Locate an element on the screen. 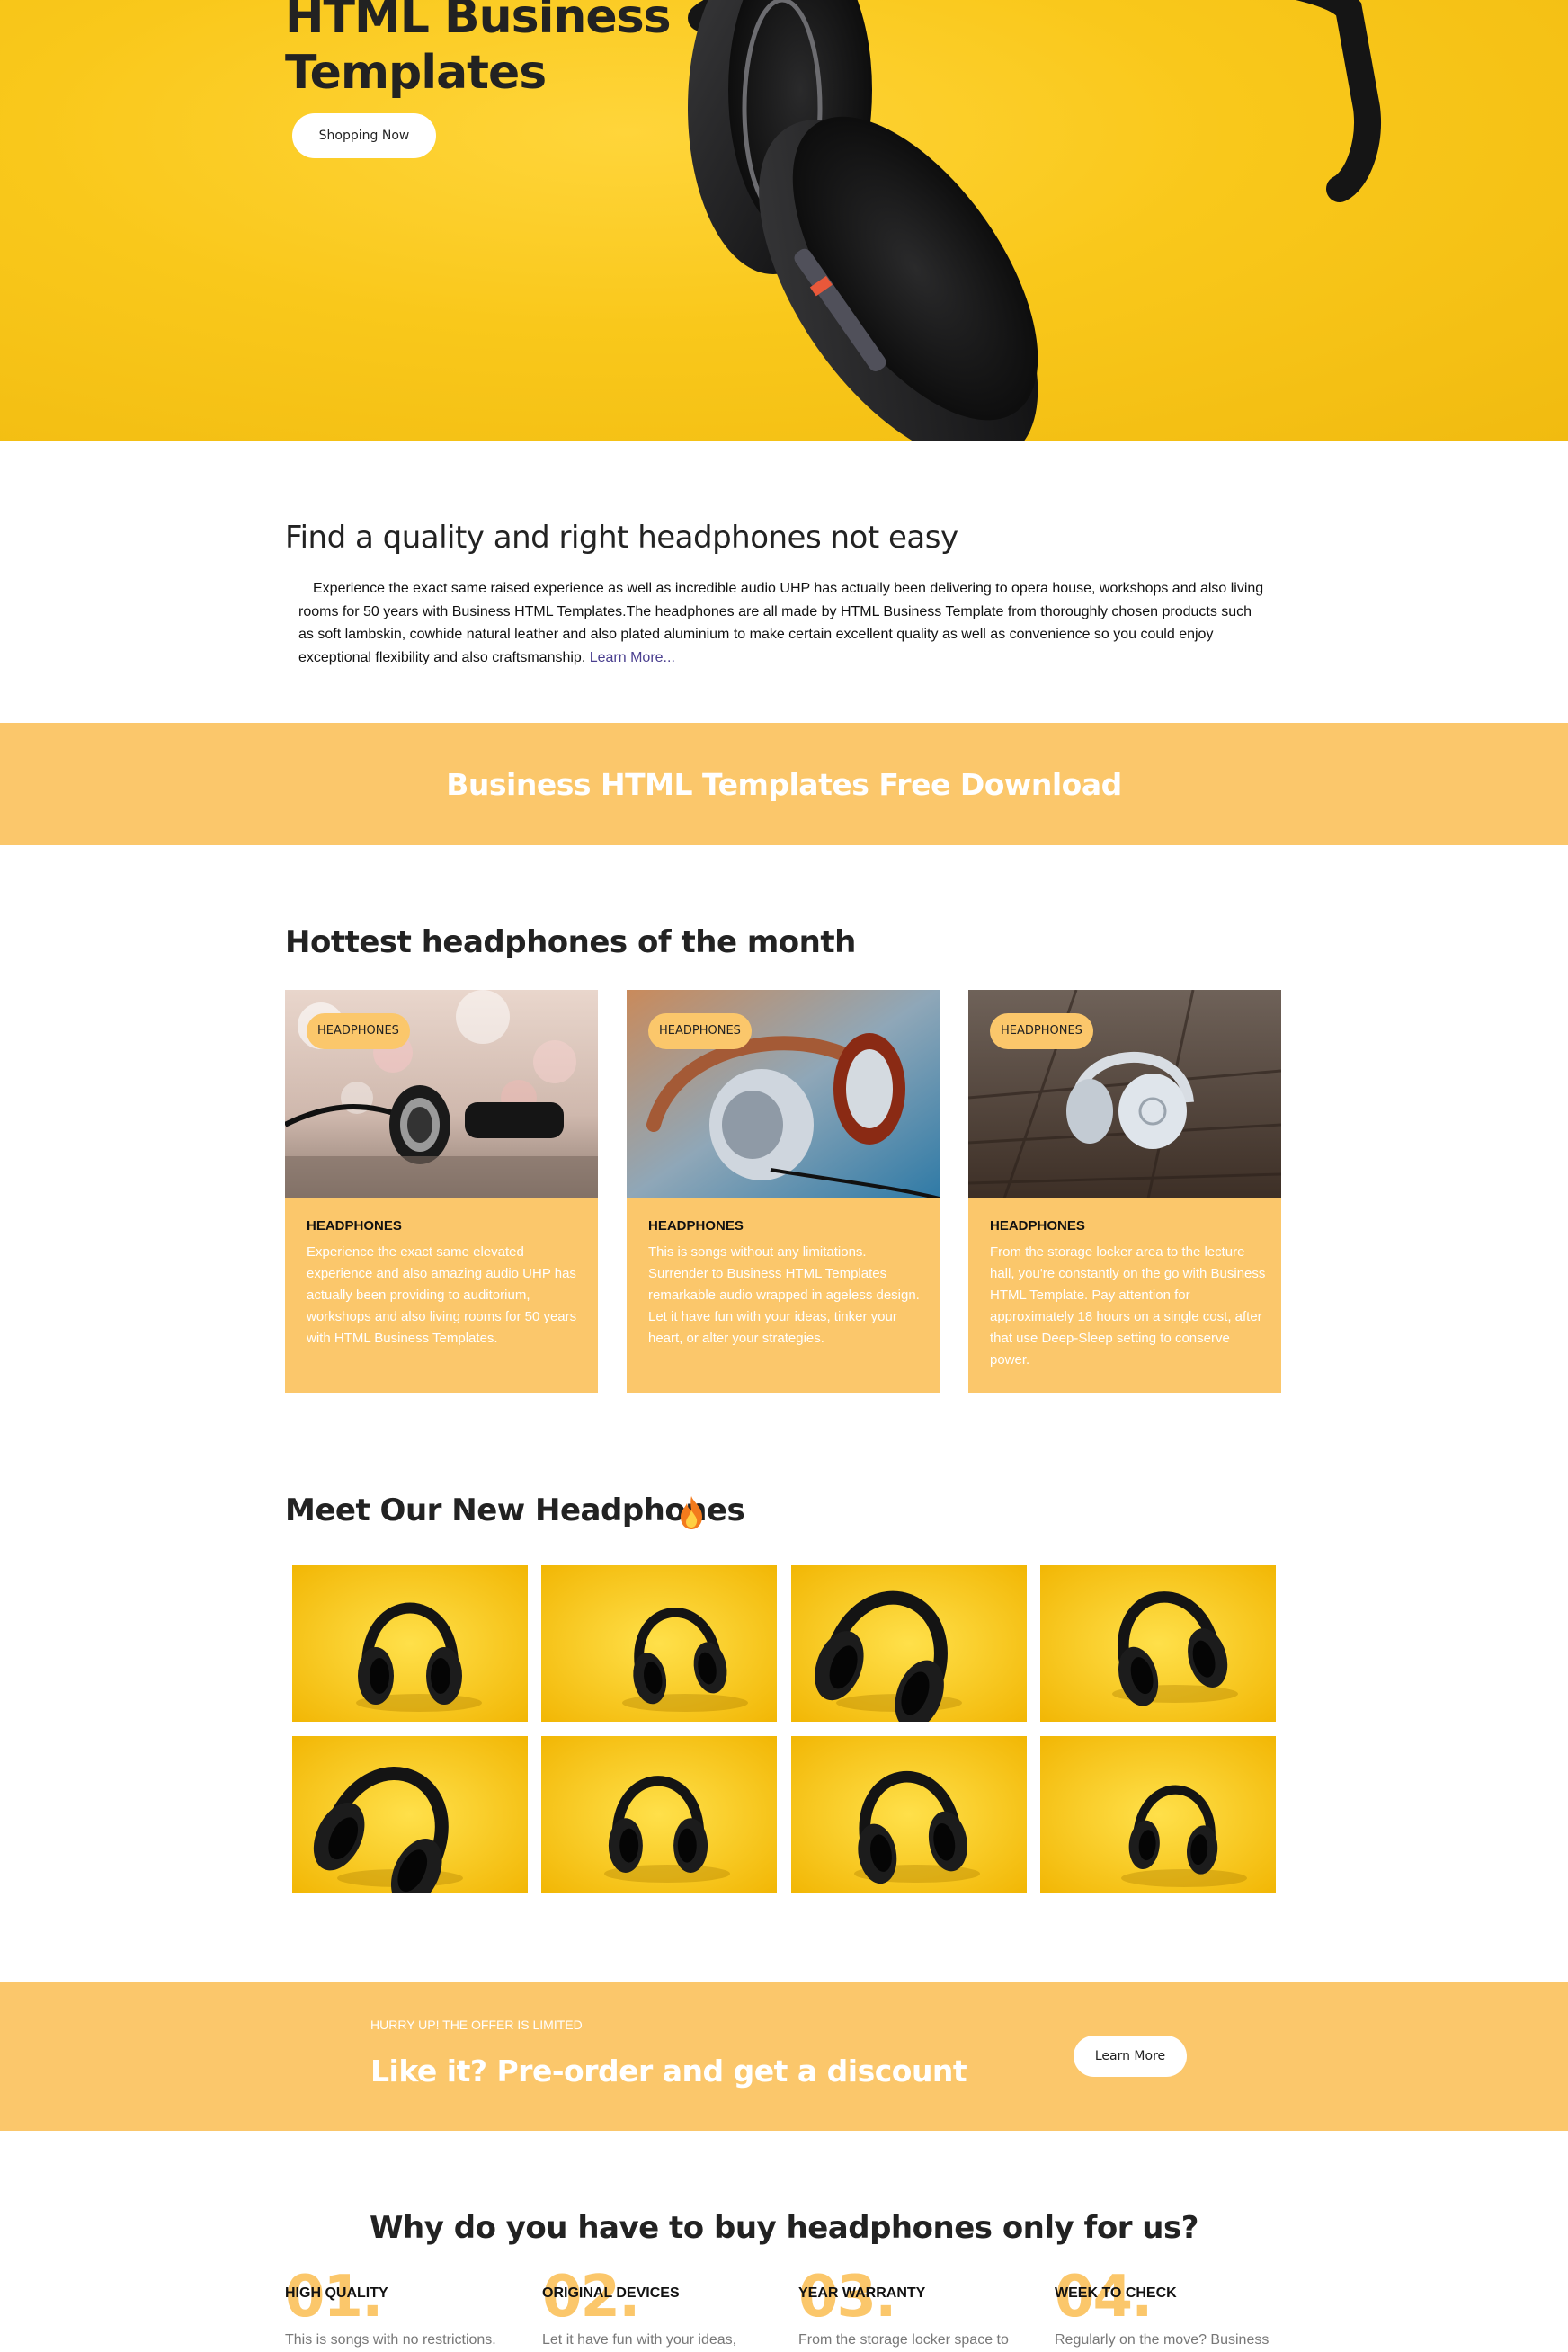 The width and height of the screenshot is (1568, 2352). hottest-heading: Hottest headphones of the month is located at coordinates (571, 942).